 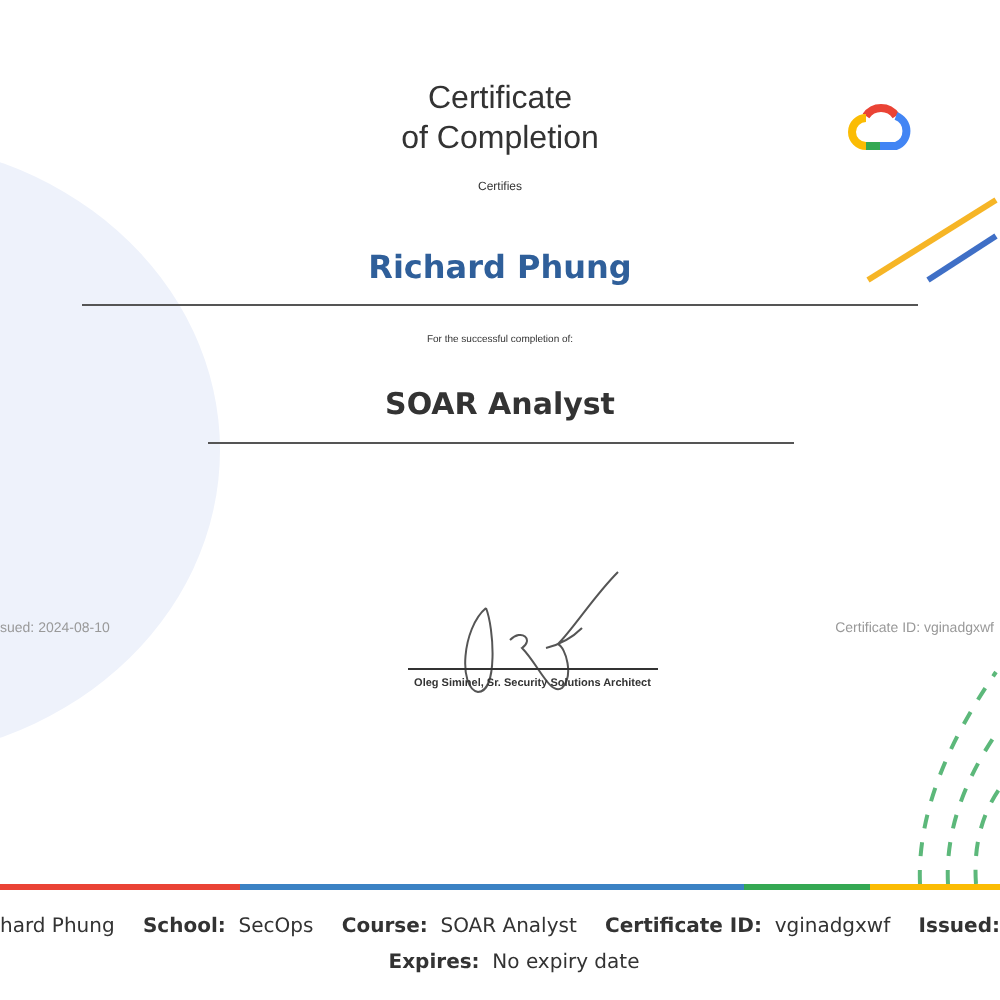 What do you see at coordinates (748, 927) in the screenshot?
I see `detail-text: Certificate ID: vginadgxwf` at bounding box center [748, 927].